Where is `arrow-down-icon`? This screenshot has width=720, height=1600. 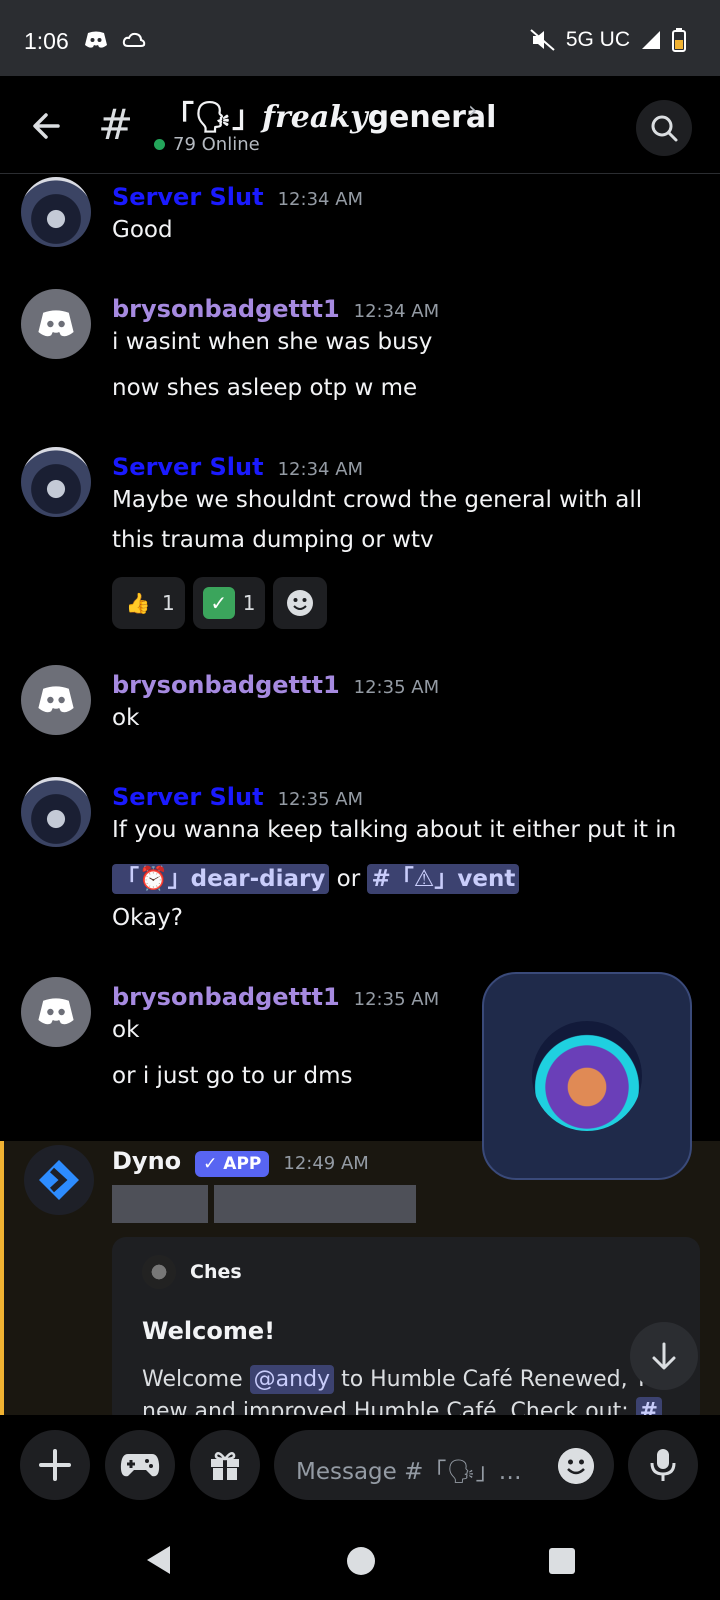 arrow-down-icon is located at coordinates (664, 1356).